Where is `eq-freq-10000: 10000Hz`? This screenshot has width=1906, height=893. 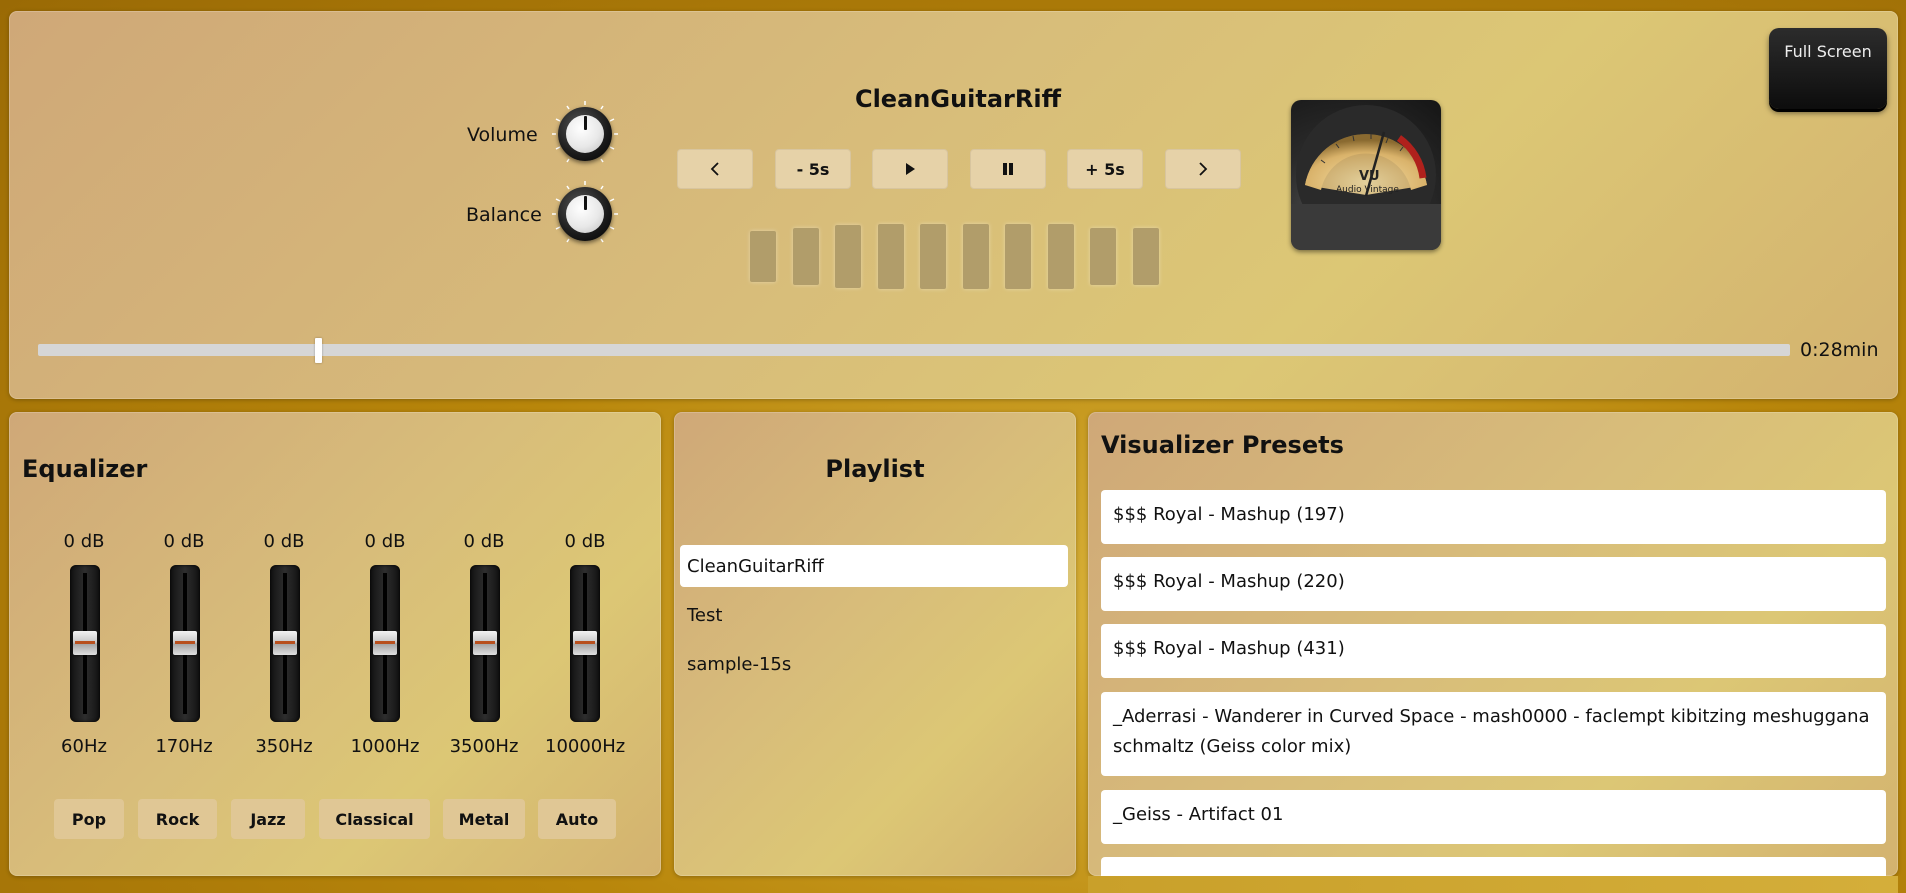 eq-freq-10000: 10000Hz is located at coordinates (585, 746).